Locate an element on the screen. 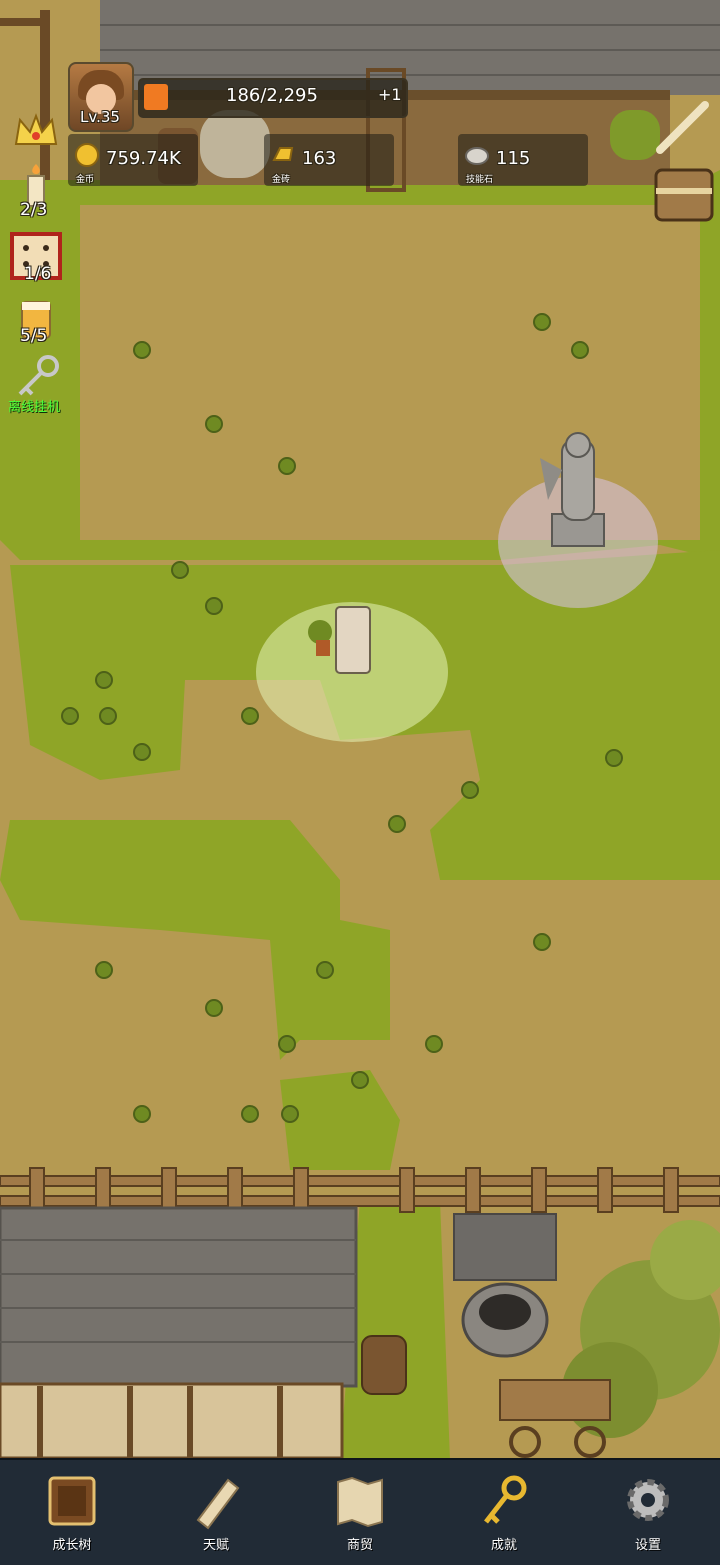 The width and height of the screenshot is (720, 1565). growth-tree-book-icon is located at coordinates (72, 1501).